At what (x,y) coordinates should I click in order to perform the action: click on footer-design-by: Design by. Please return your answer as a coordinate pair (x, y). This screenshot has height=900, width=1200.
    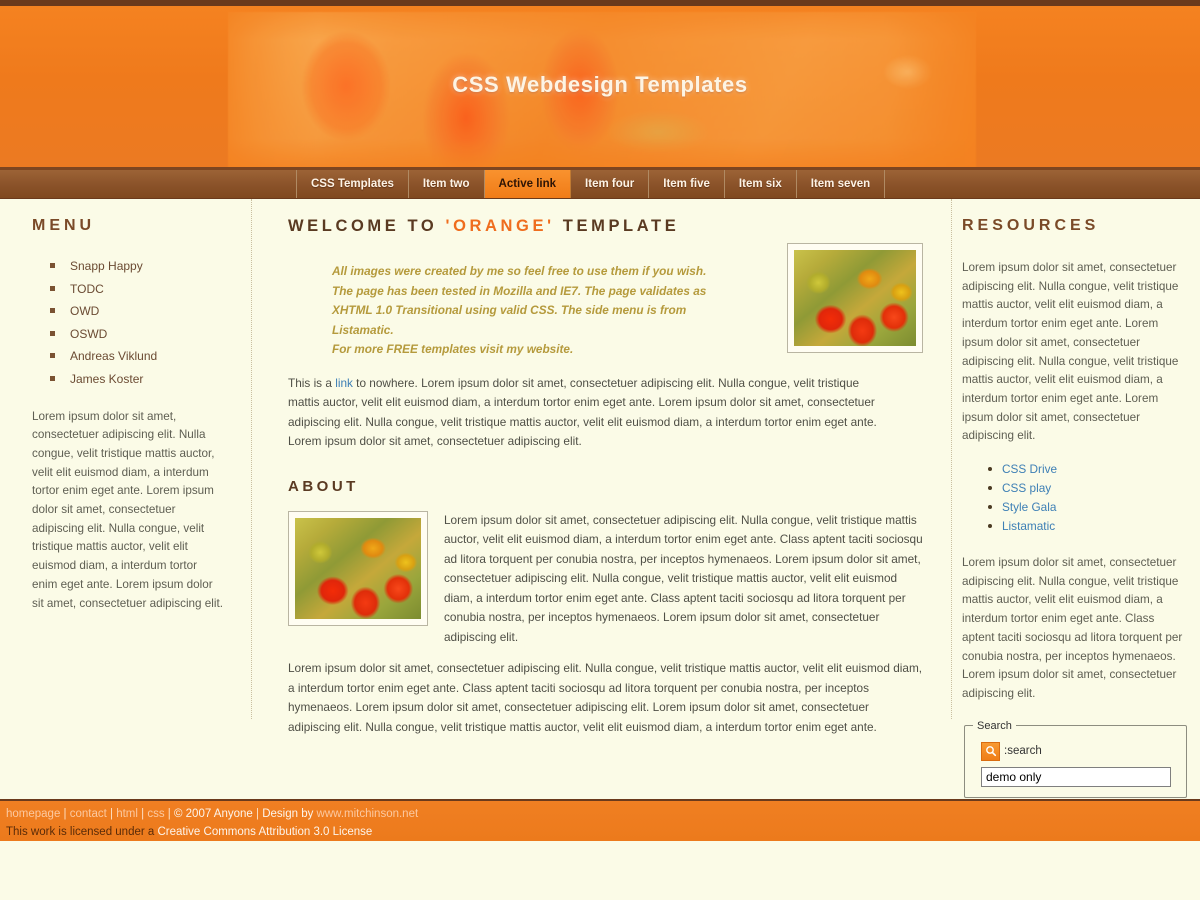
    Looking at the image, I should click on (288, 814).